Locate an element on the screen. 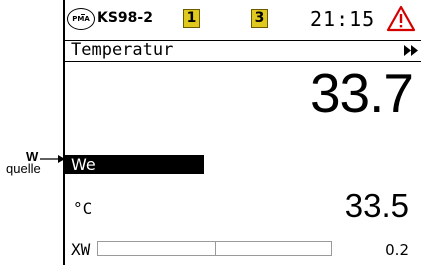 Image resolution: width=421 pixels, height=265 pixels. status-bar: PMA KS98-2 1 3 21:15 is located at coordinates (243, 20).